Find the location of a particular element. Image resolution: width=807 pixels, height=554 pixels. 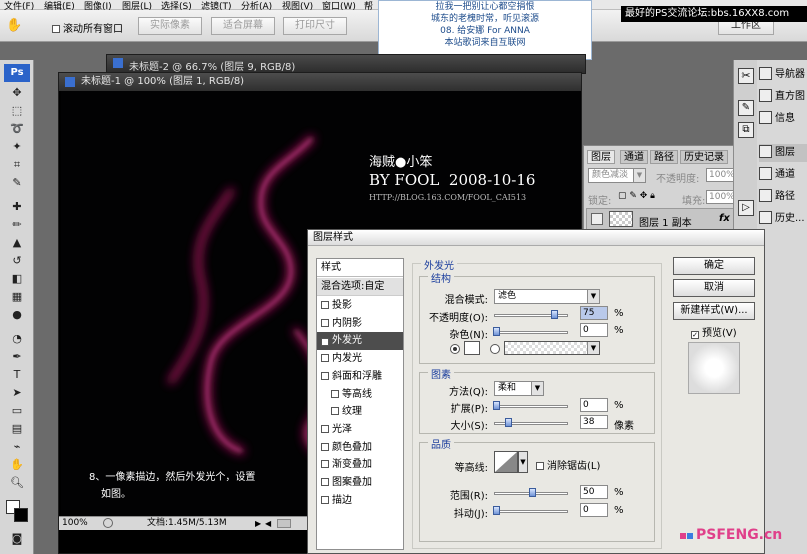

layer-row: 图层 1 副本 fx is located at coordinates (668, 219).